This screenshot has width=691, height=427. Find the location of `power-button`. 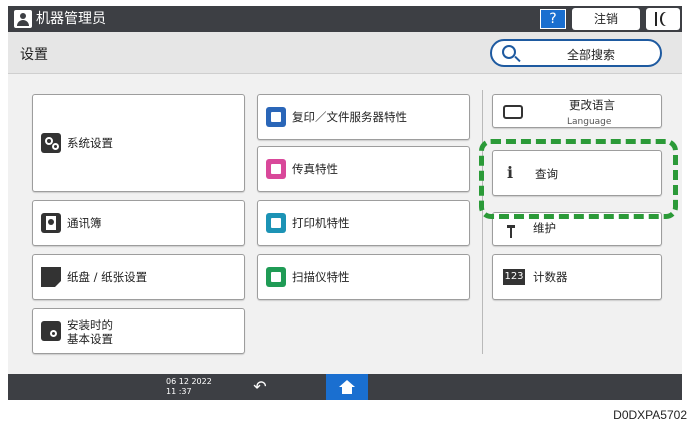

power-button is located at coordinates (663, 19).